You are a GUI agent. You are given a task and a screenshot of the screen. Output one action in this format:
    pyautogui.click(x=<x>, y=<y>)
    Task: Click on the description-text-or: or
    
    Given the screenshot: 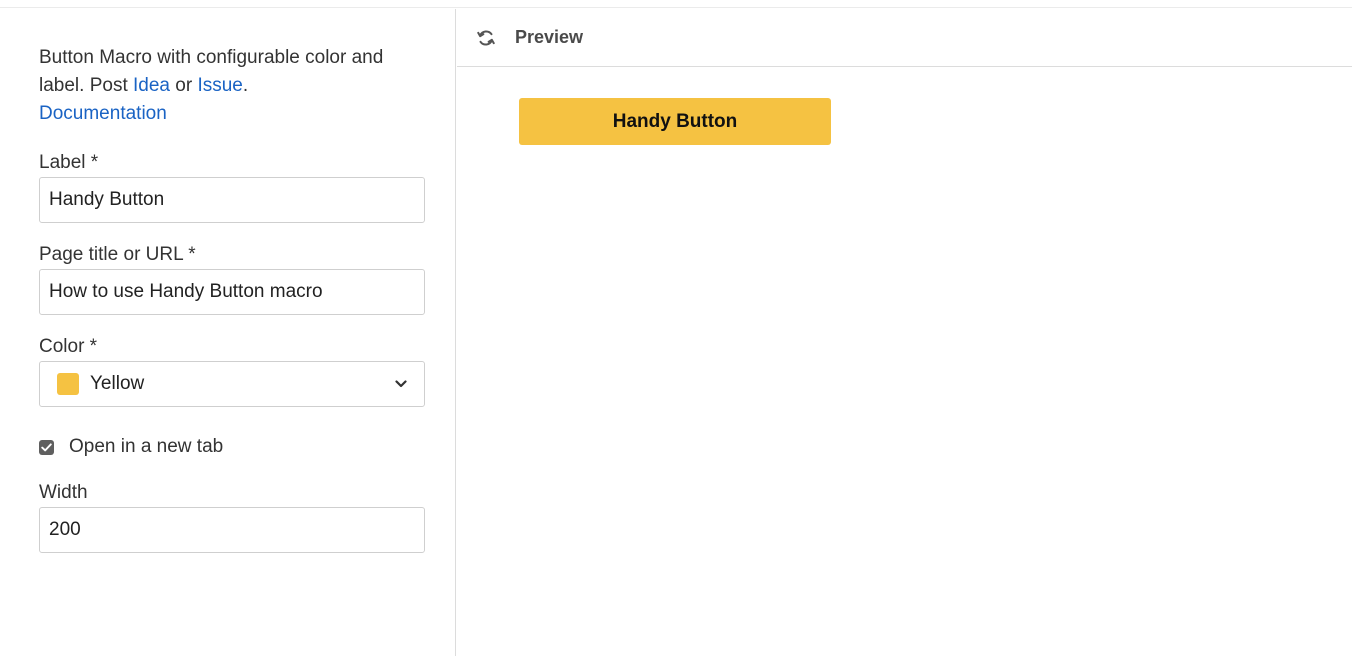 What is the action you would take?
    pyautogui.click(x=183, y=85)
    